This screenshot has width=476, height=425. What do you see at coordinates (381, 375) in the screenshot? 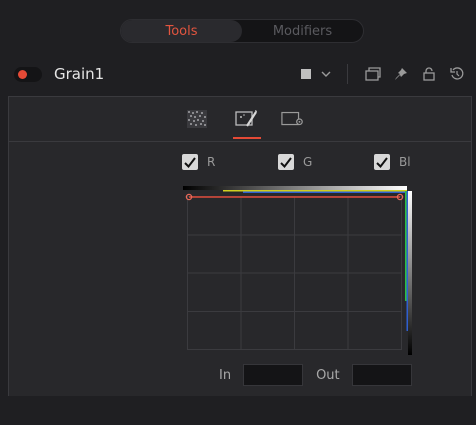
I see `out-field` at bounding box center [381, 375].